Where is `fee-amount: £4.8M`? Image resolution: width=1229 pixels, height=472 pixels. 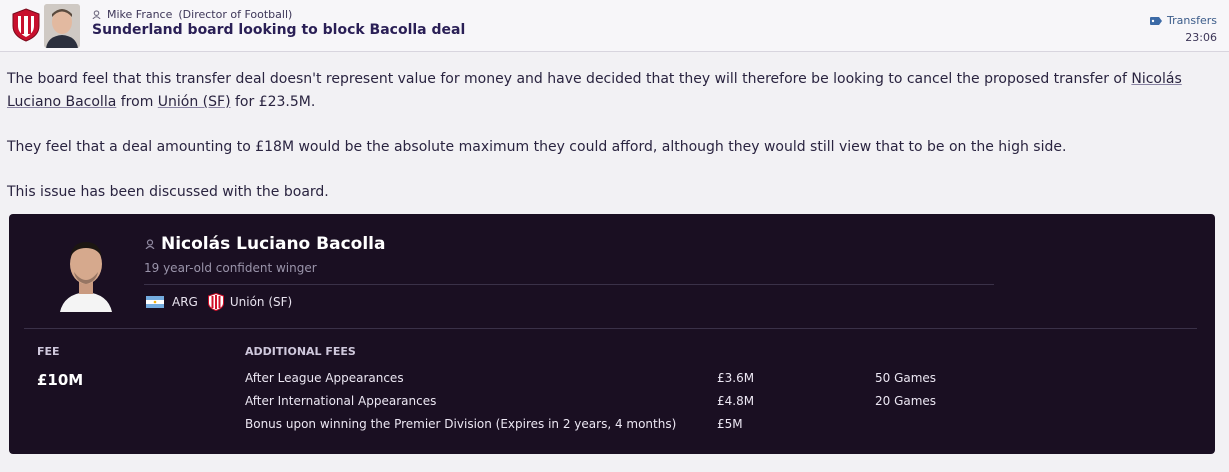
fee-amount: £4.8M is located at coordinates (736, 401).